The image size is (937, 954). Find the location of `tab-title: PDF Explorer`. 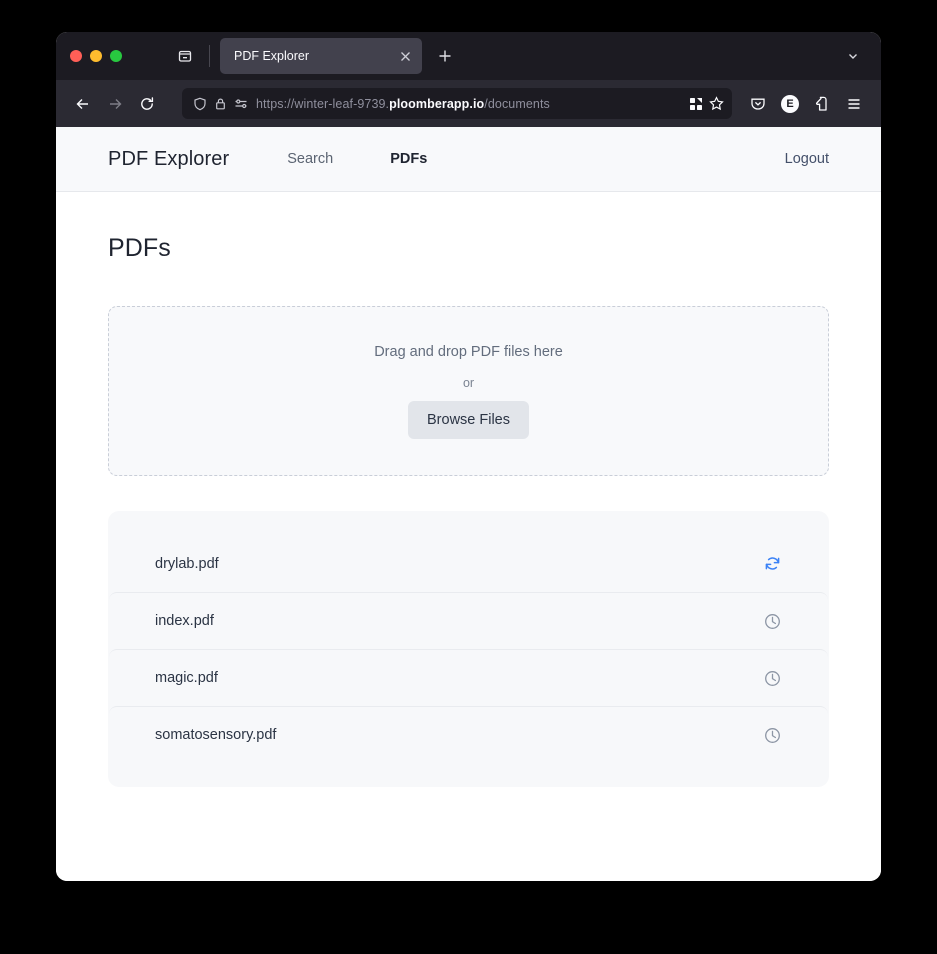

tab-title: PDF Explorer is located at coordinates (272, 56).